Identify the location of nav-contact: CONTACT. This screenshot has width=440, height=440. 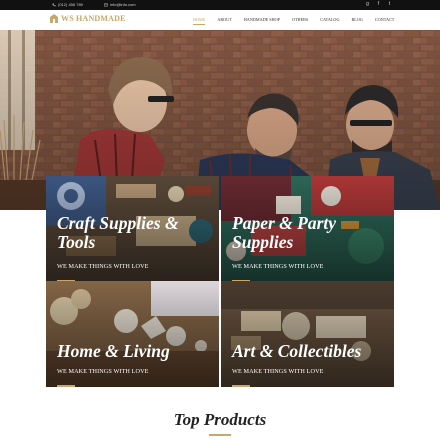
(384, 19).